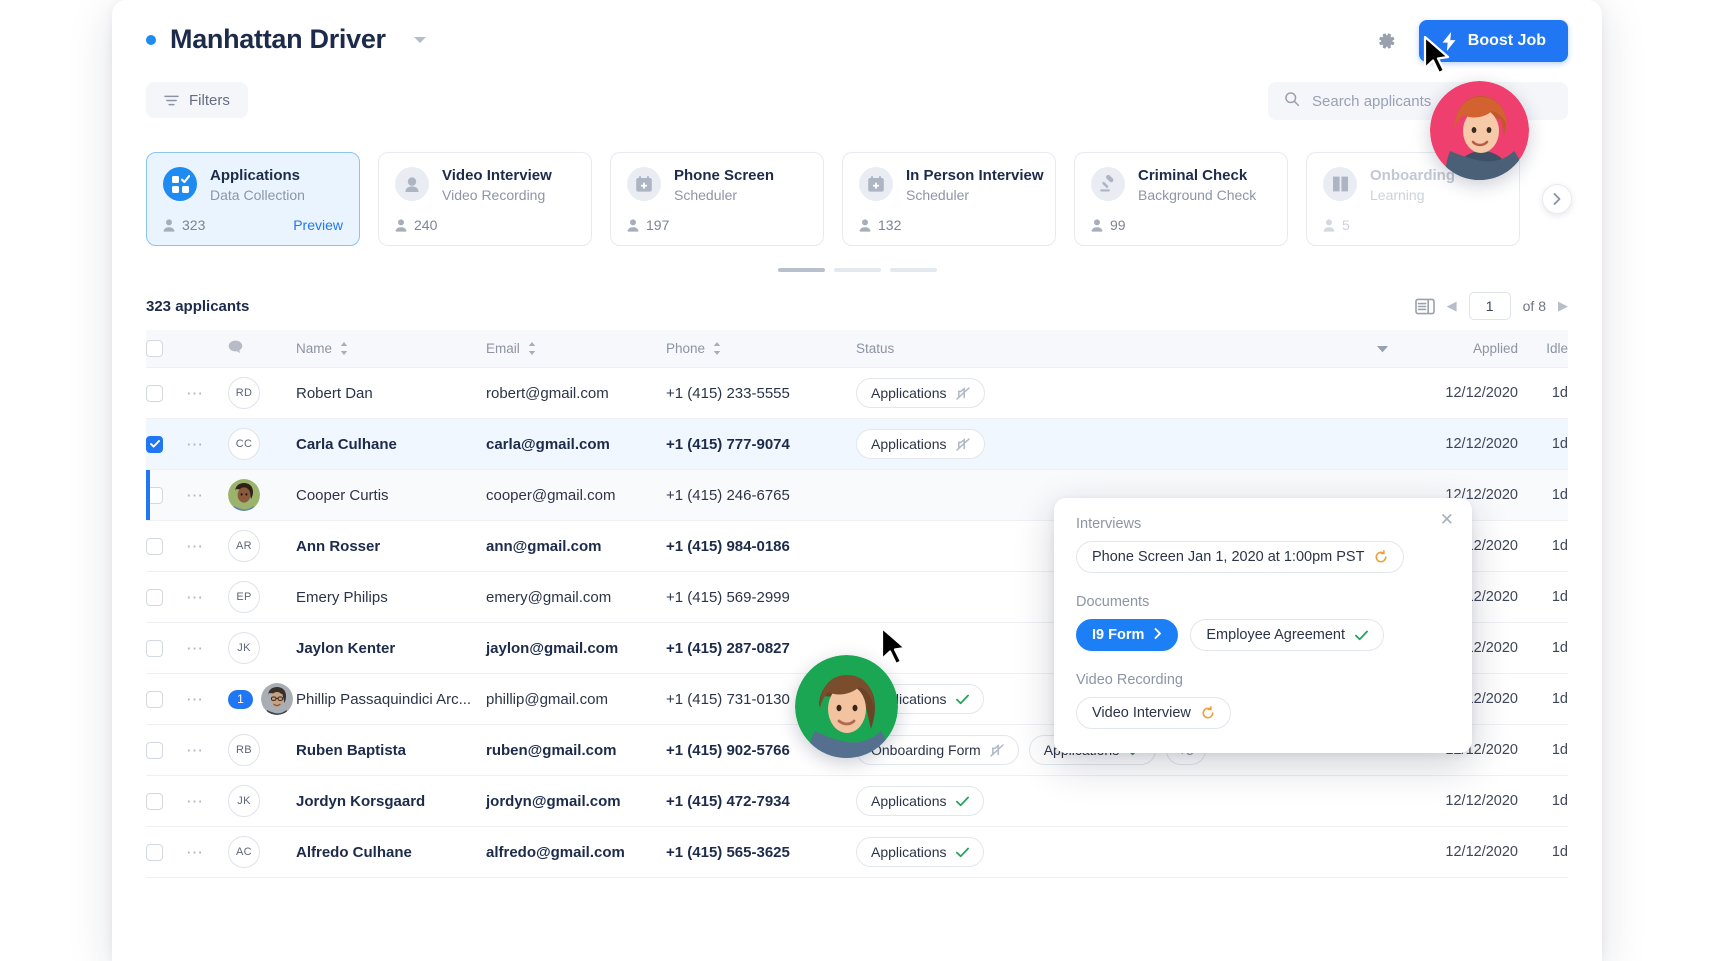 Image resolution: width=1710 pixels, height=961 pixels. What do you see at coordinates (391, 393) in the screenshot?
I see `row-name-cell: Robert Dan` at bounding box center [391, 393].